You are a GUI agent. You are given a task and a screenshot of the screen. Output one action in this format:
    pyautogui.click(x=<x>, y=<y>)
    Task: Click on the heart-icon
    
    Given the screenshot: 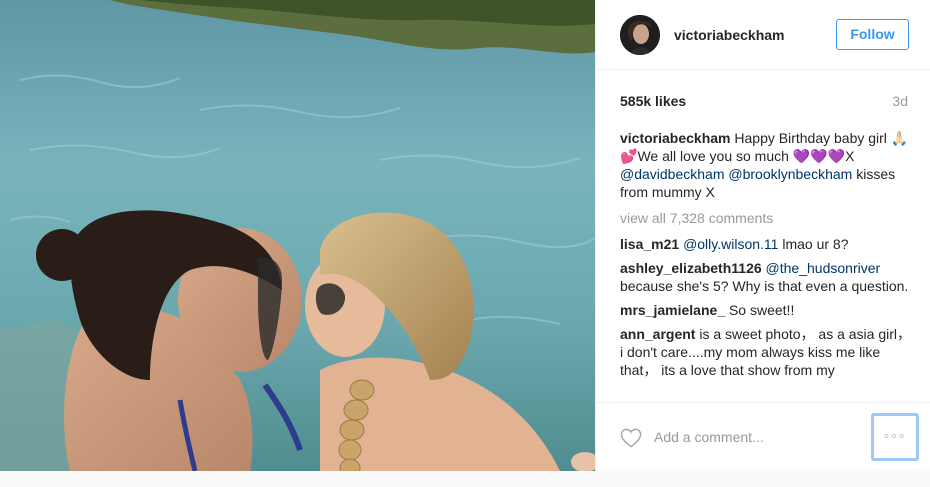 What is the action you would take?
    pyautogui.click(x=631, y=438)
    